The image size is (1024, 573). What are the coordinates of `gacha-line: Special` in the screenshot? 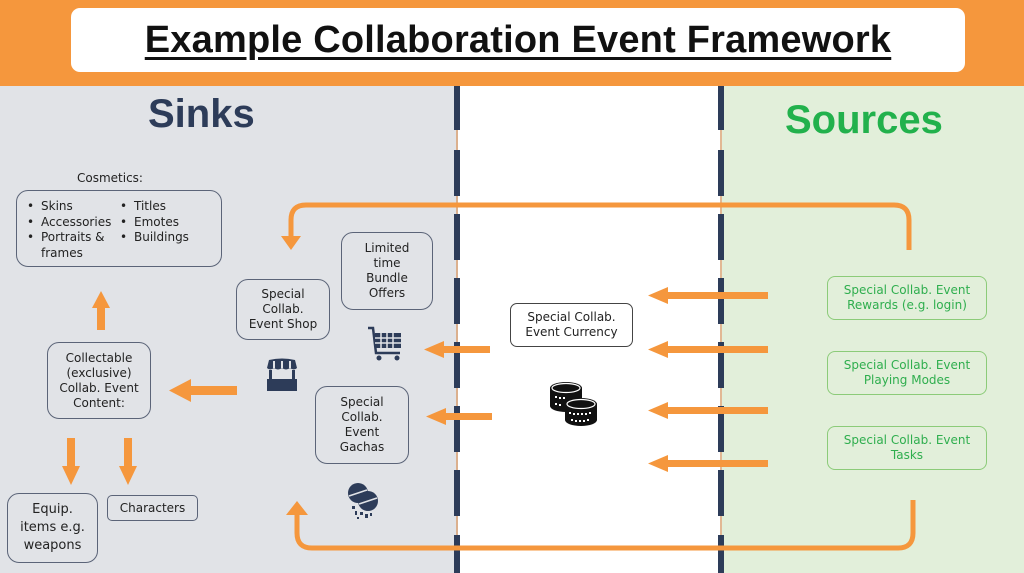 It's located at (362, 402).